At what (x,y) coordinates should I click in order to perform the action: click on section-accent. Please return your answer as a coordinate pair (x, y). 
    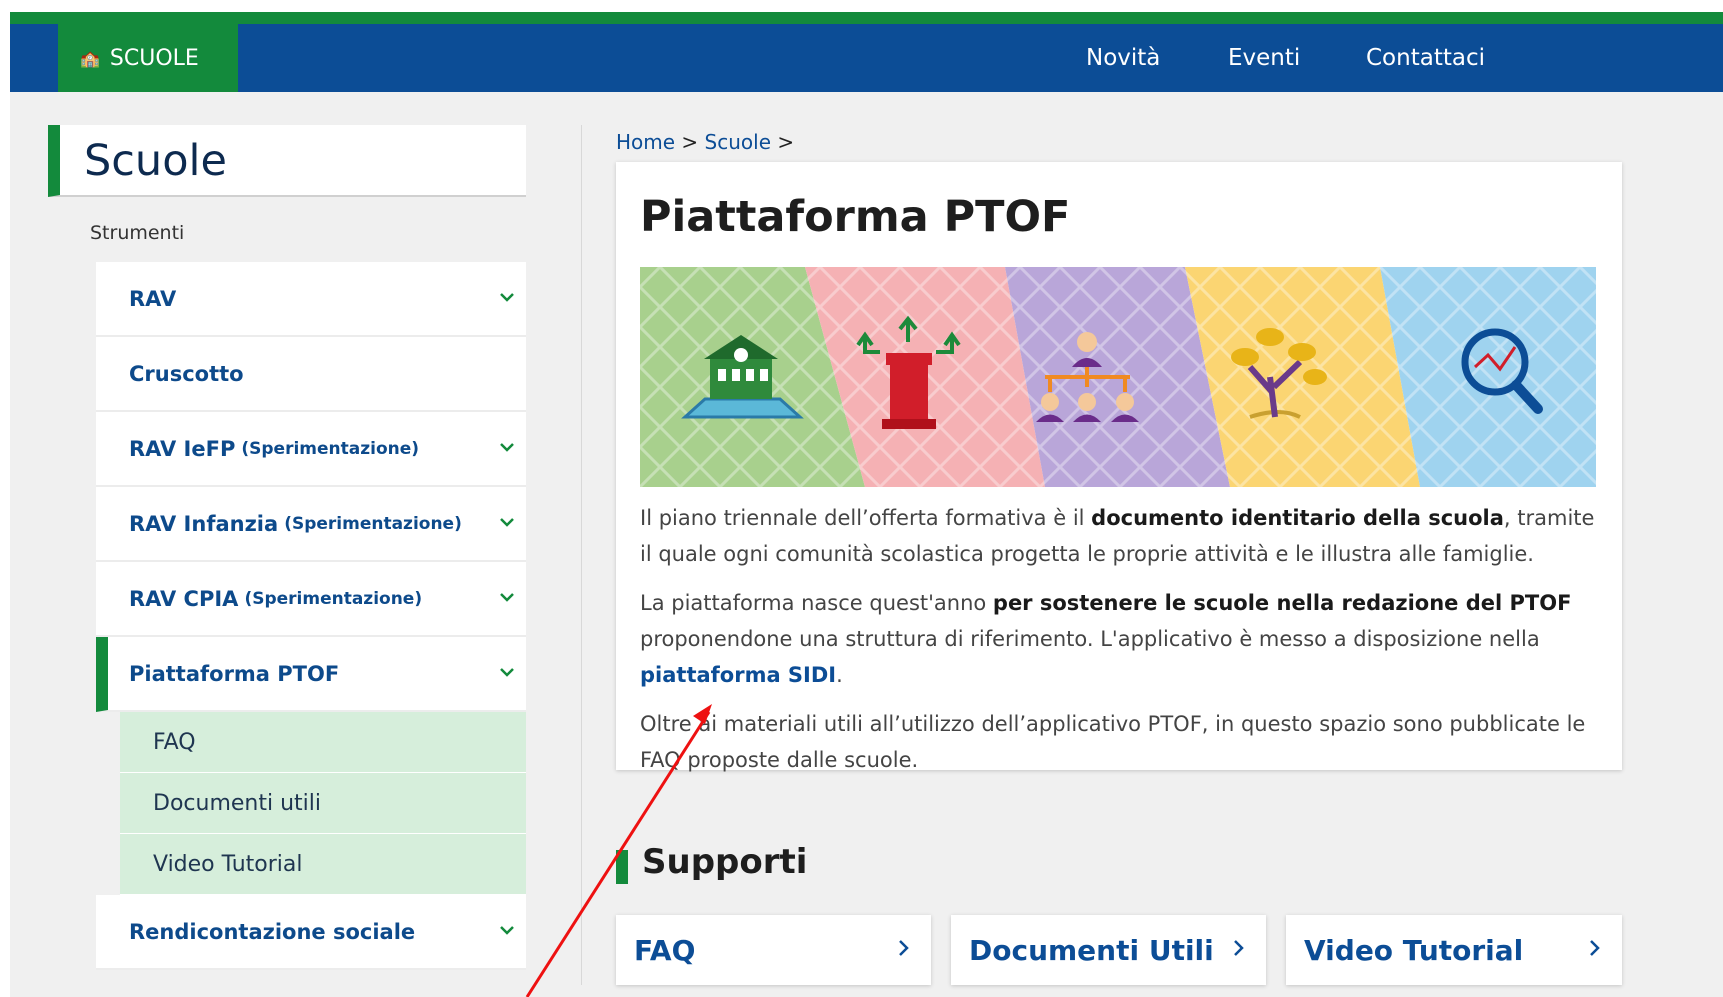
    Looking at the image, I should click on (622, 867).